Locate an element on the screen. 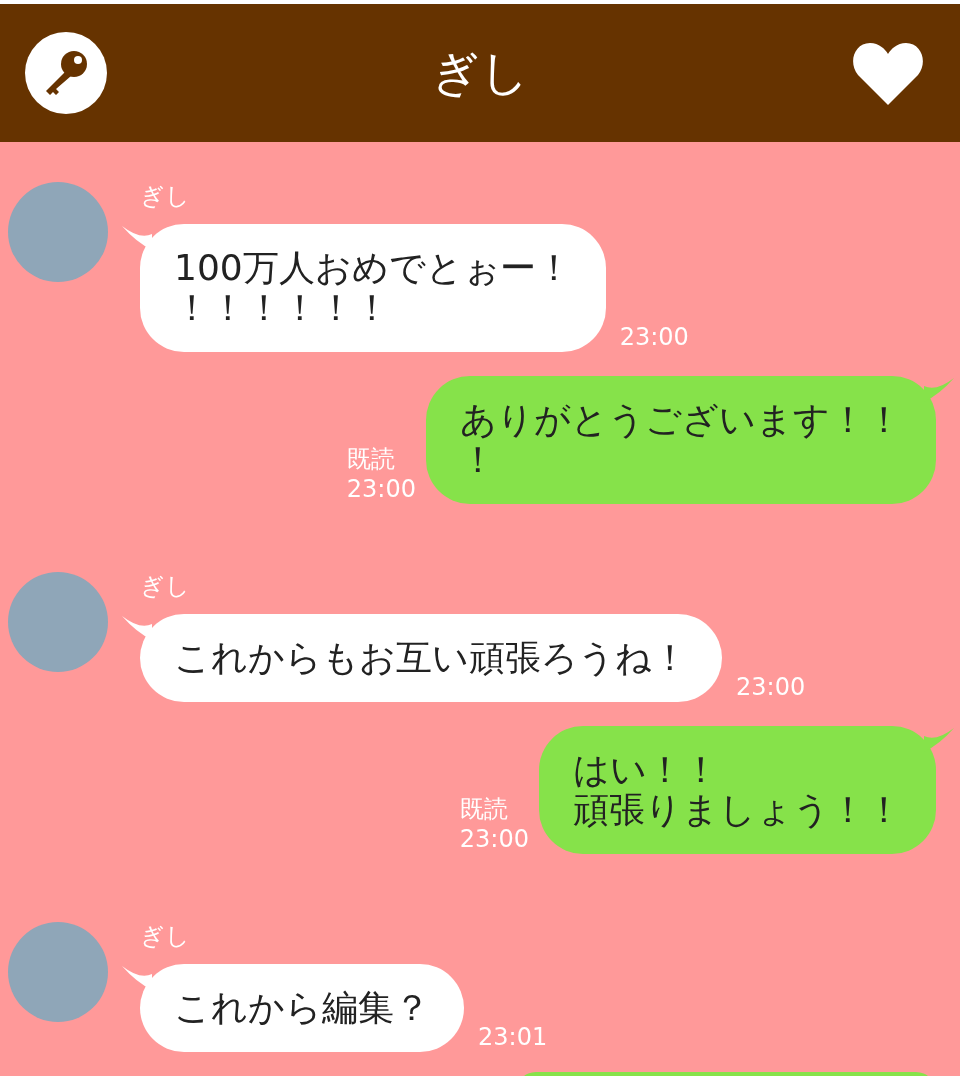 This screenshot has height=1076, width=960. key-icon is located at coordinates (66, 73).